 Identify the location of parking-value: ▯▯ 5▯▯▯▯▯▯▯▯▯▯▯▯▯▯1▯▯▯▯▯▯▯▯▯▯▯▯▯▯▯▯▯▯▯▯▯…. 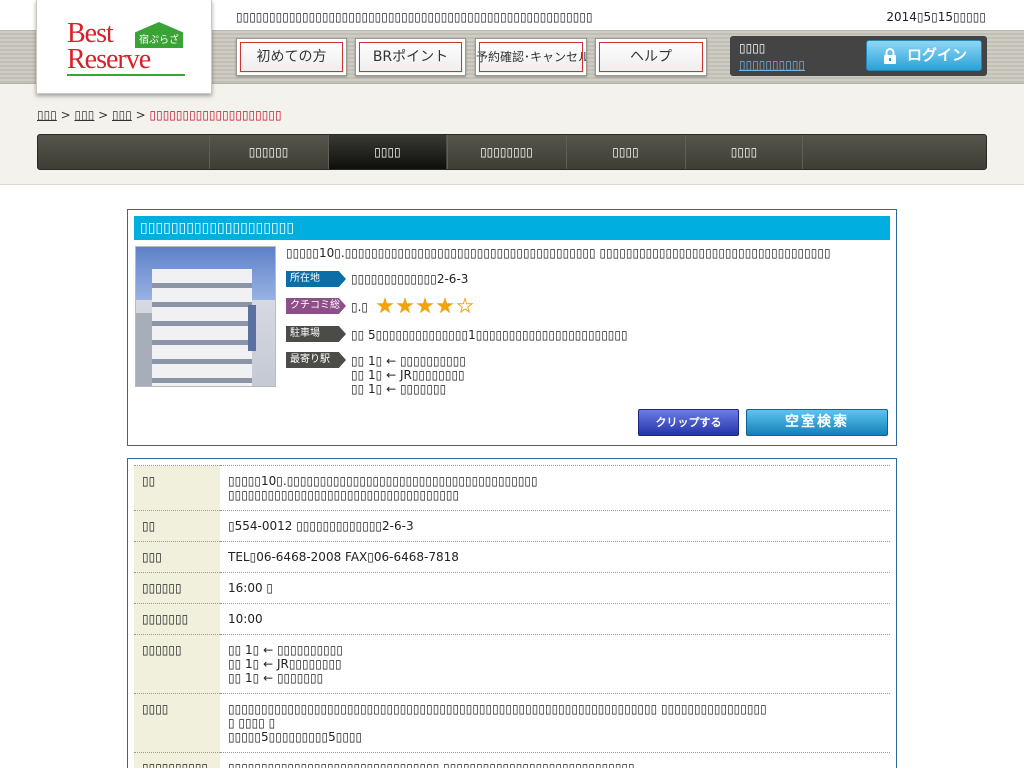
(489, 335).